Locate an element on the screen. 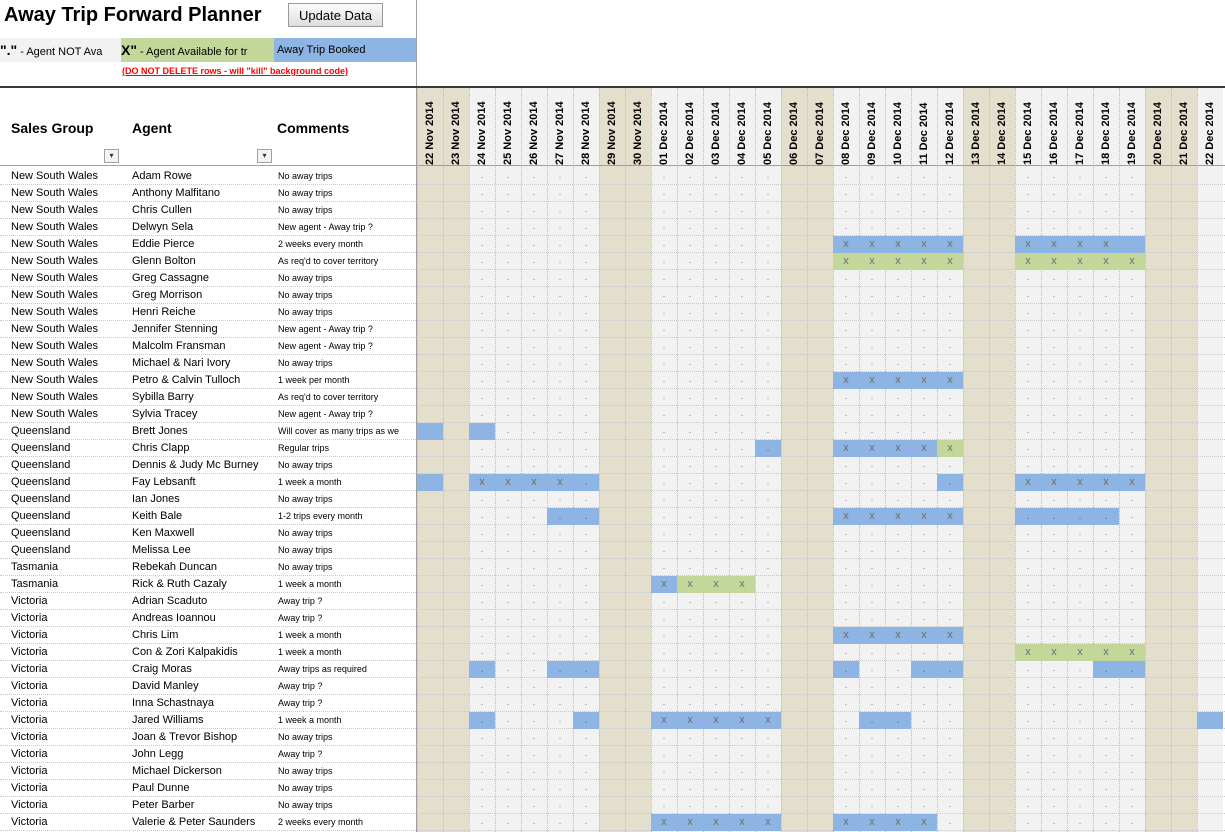  agent-cell: Anthony Malfitano is located at coordinates (203, 193).